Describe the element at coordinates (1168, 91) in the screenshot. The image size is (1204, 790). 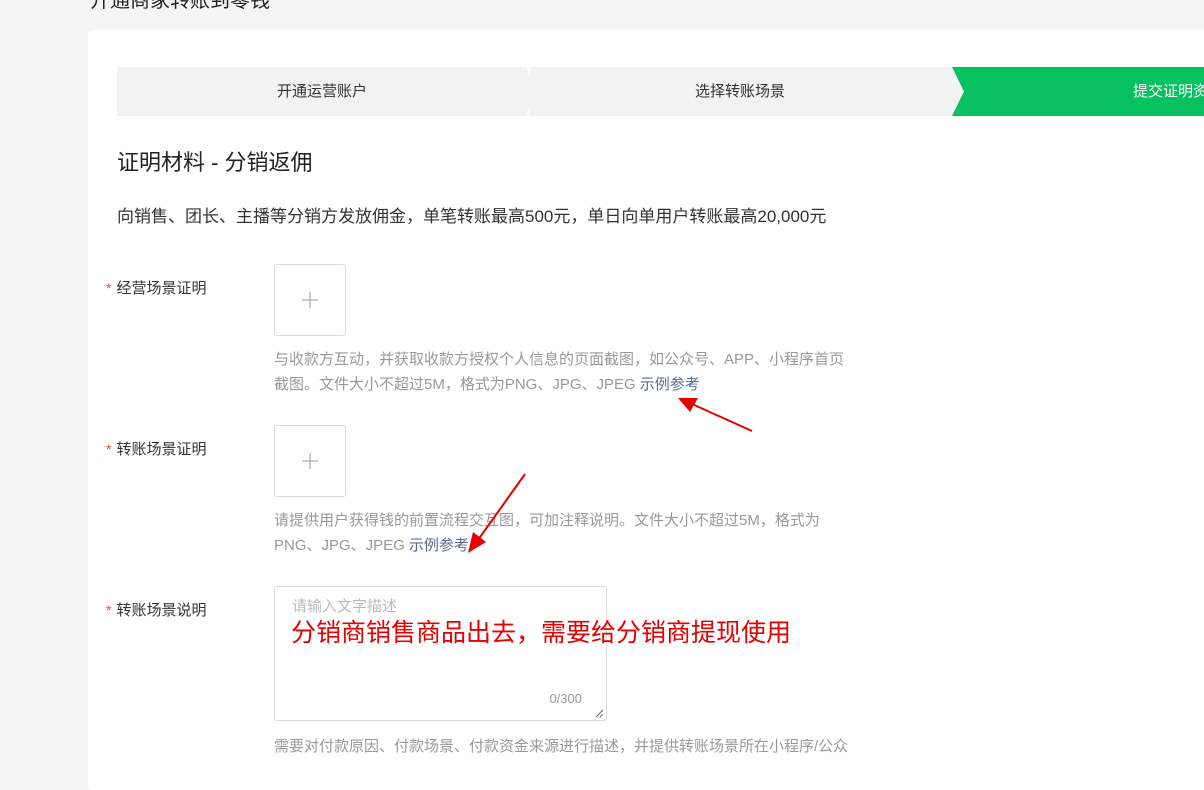
I see `step-submit-proof-label: 提交证明资料` at that location.